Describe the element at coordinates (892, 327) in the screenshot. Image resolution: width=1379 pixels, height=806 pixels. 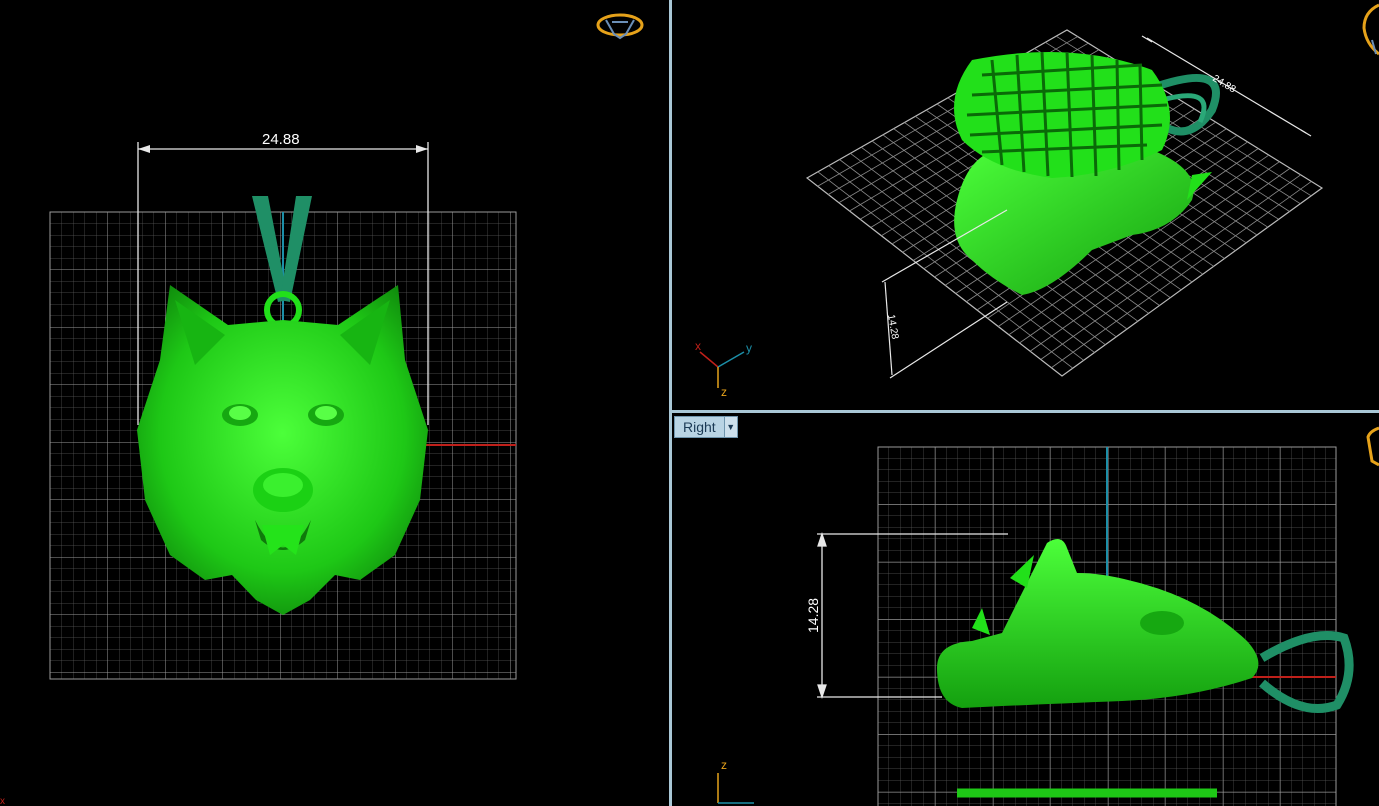
I see `persp-height-label: 14.28` at that location.